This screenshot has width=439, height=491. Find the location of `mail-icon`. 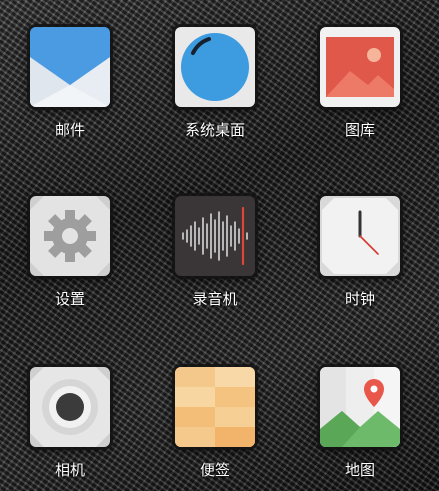

mail-icon is located at coordinates (70, 67).